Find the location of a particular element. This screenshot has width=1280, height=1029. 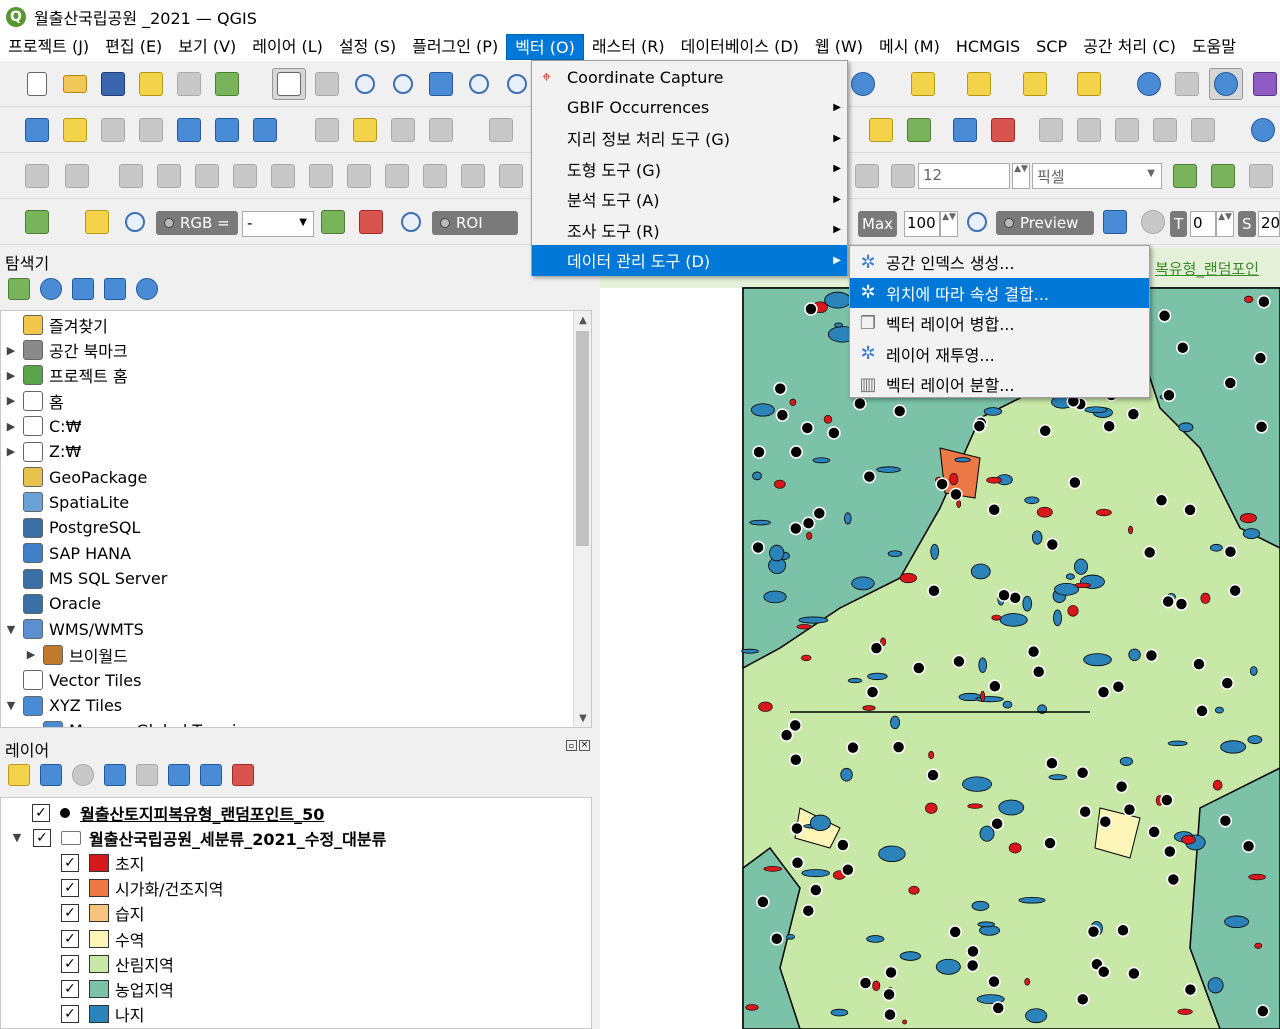

legend-class-row: ✓ 시가화/건조지역 is located at coordinates (296, 888).